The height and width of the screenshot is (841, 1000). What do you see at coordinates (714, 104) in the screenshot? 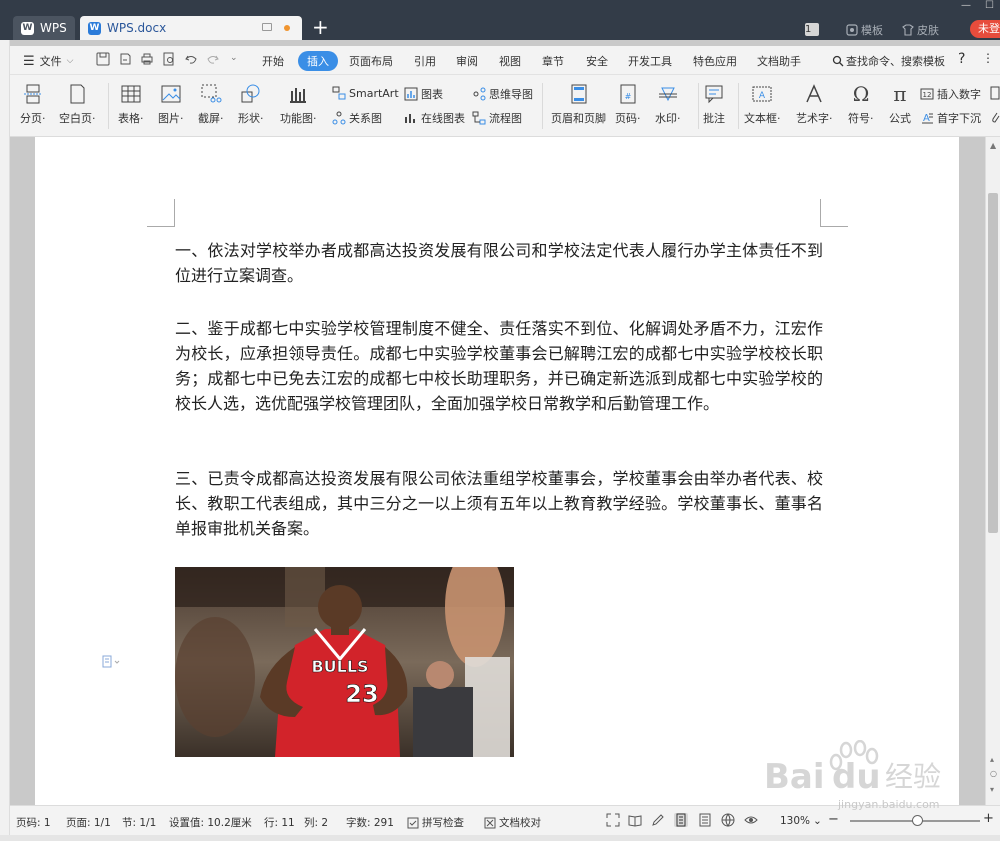
I see `comment-button: 批注` at bounding box center [714, 104].